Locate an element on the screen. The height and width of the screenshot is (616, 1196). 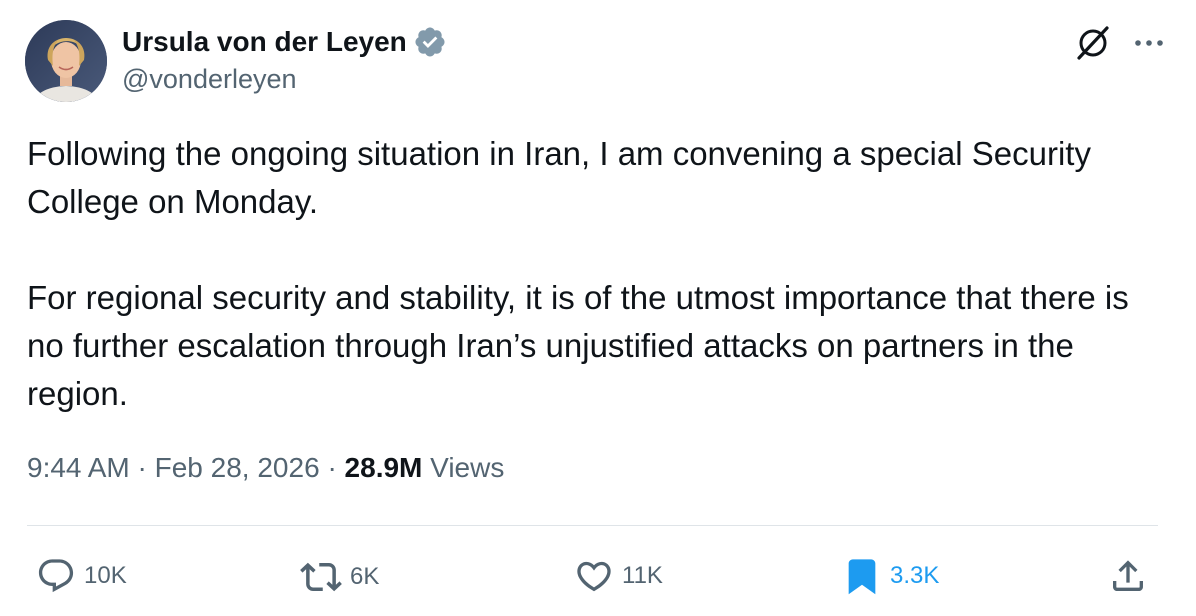
bookmark-icon is located at coordinates (862, 576).